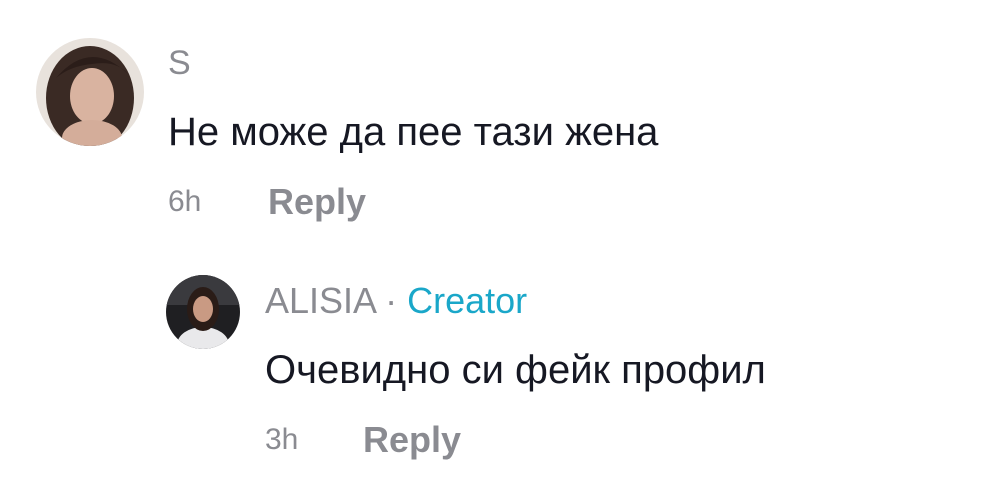 This screenshot has width=995, height=497. What do you see at coordinates (413, 132) in the screenshot?
I see `comment-text: Не може да пее тази жена` at bounding box center [413, 132].